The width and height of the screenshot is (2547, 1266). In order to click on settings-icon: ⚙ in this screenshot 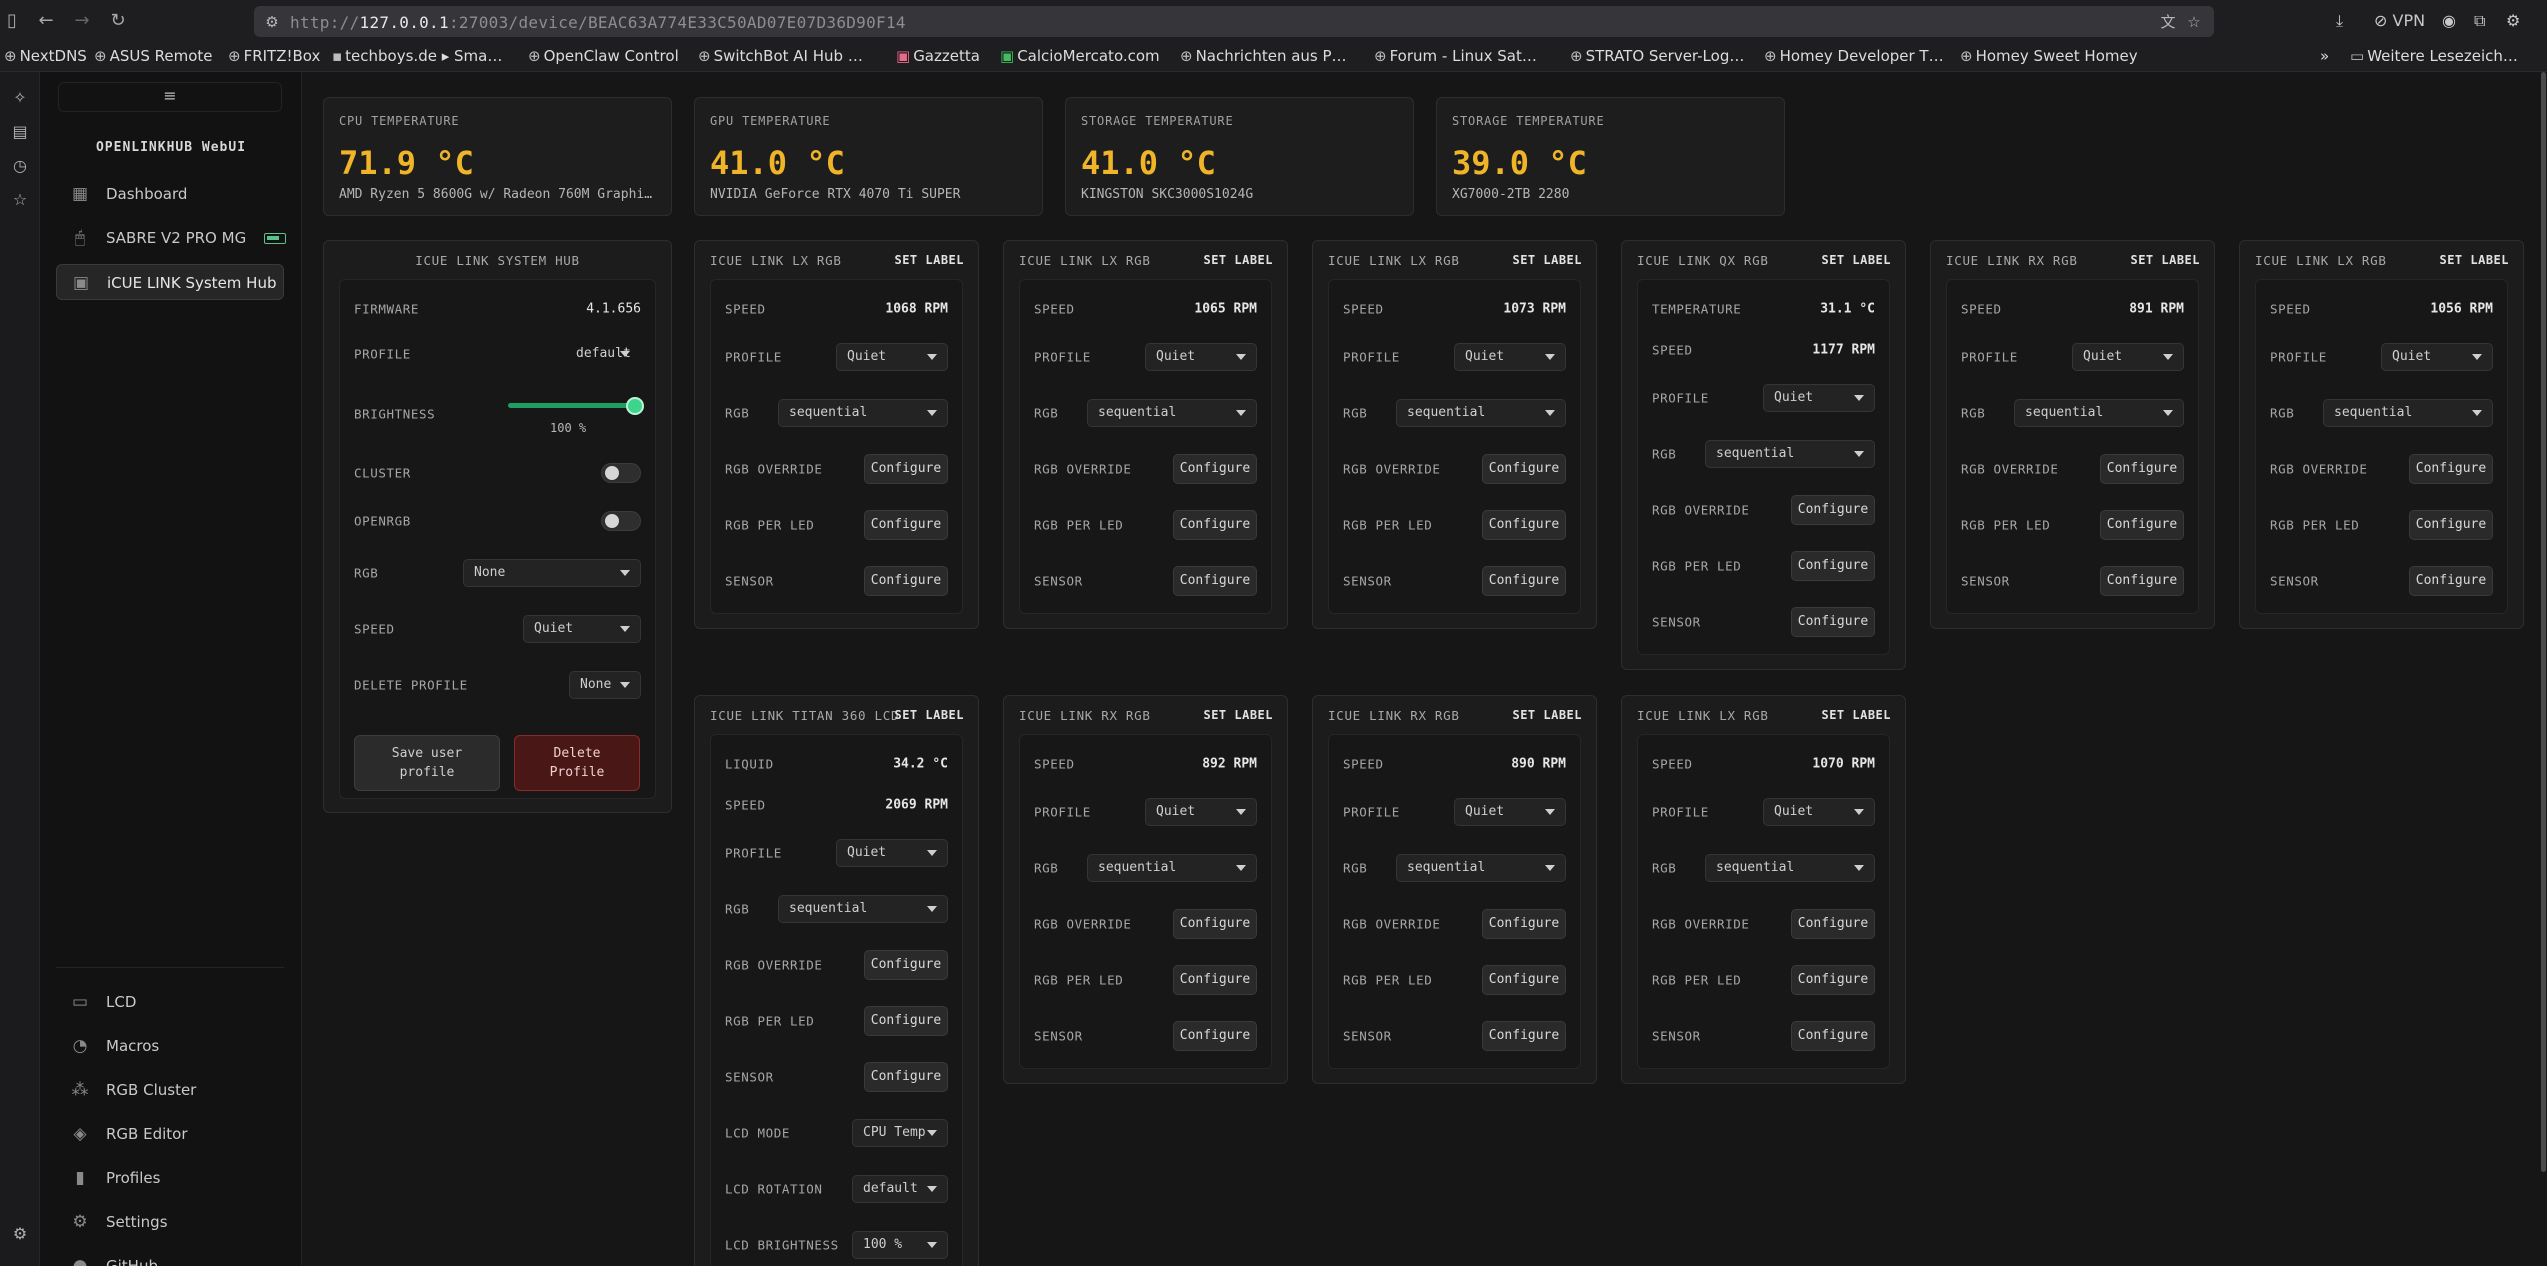, I will do `click(2513, 21)`.